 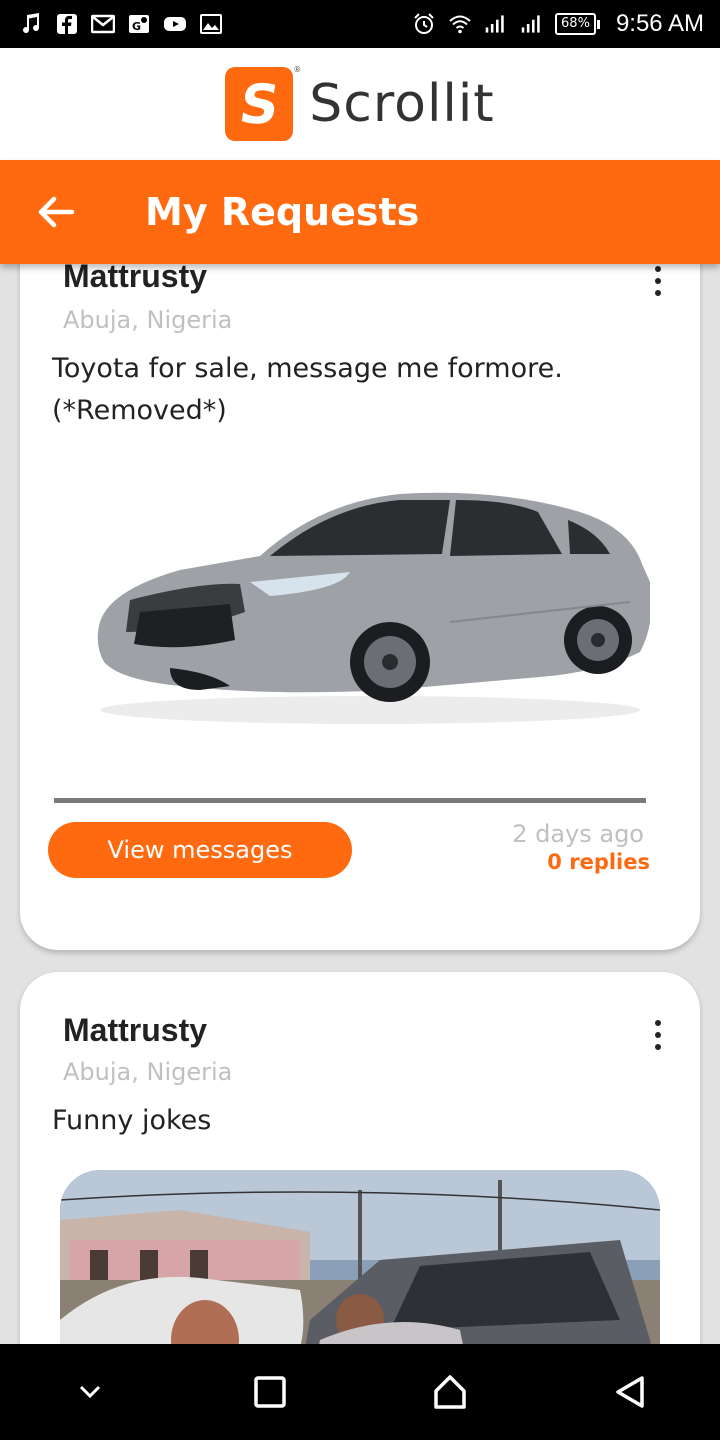 I want to click on logo-letter: S, so click(x=259, y=104).